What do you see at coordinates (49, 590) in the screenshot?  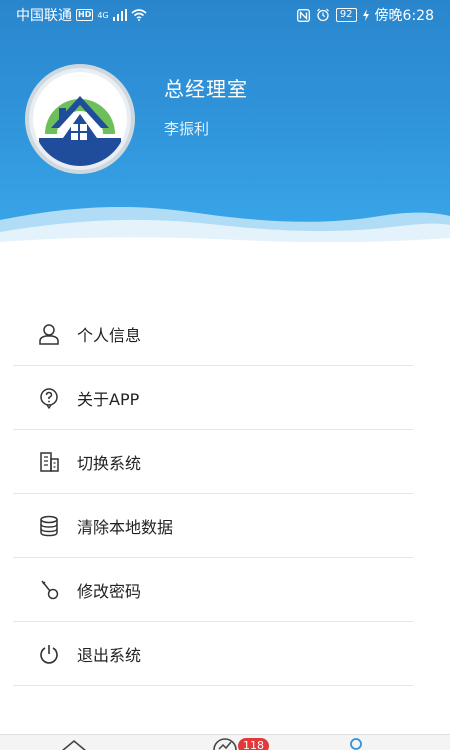 I see `key-icon` at bounding box center [49, 590].